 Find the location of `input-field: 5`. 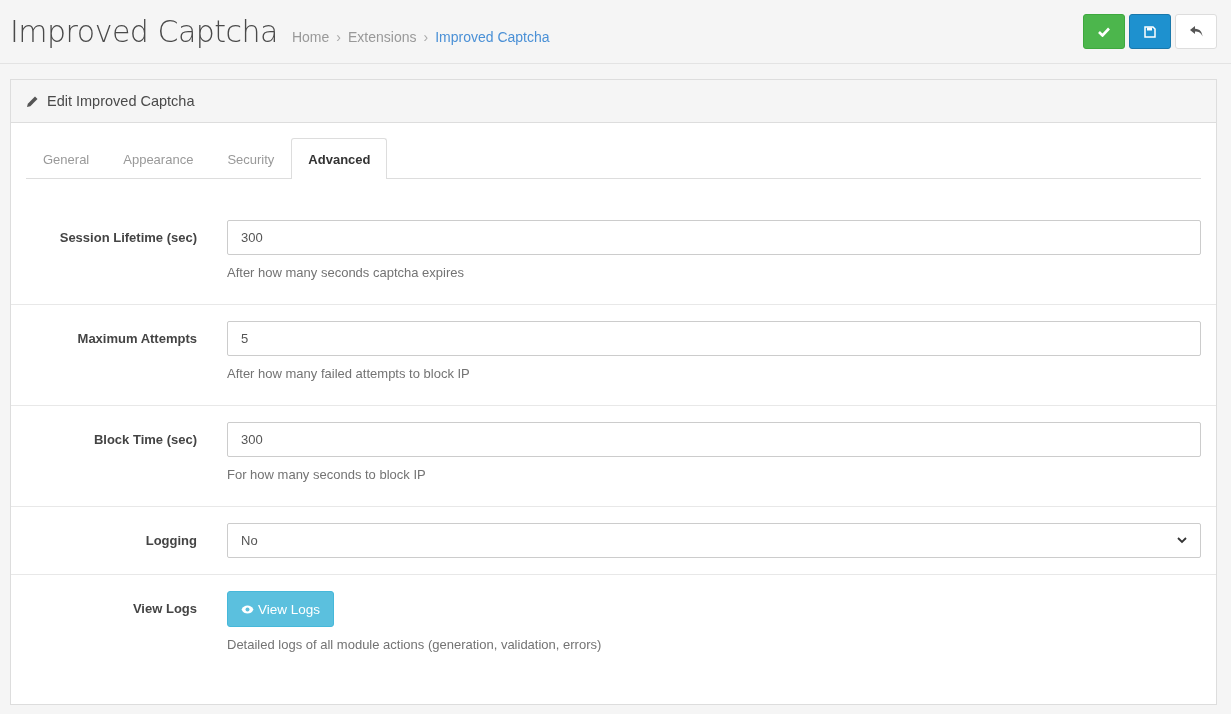

input-field: 5 is located at coordinates (714, 338).